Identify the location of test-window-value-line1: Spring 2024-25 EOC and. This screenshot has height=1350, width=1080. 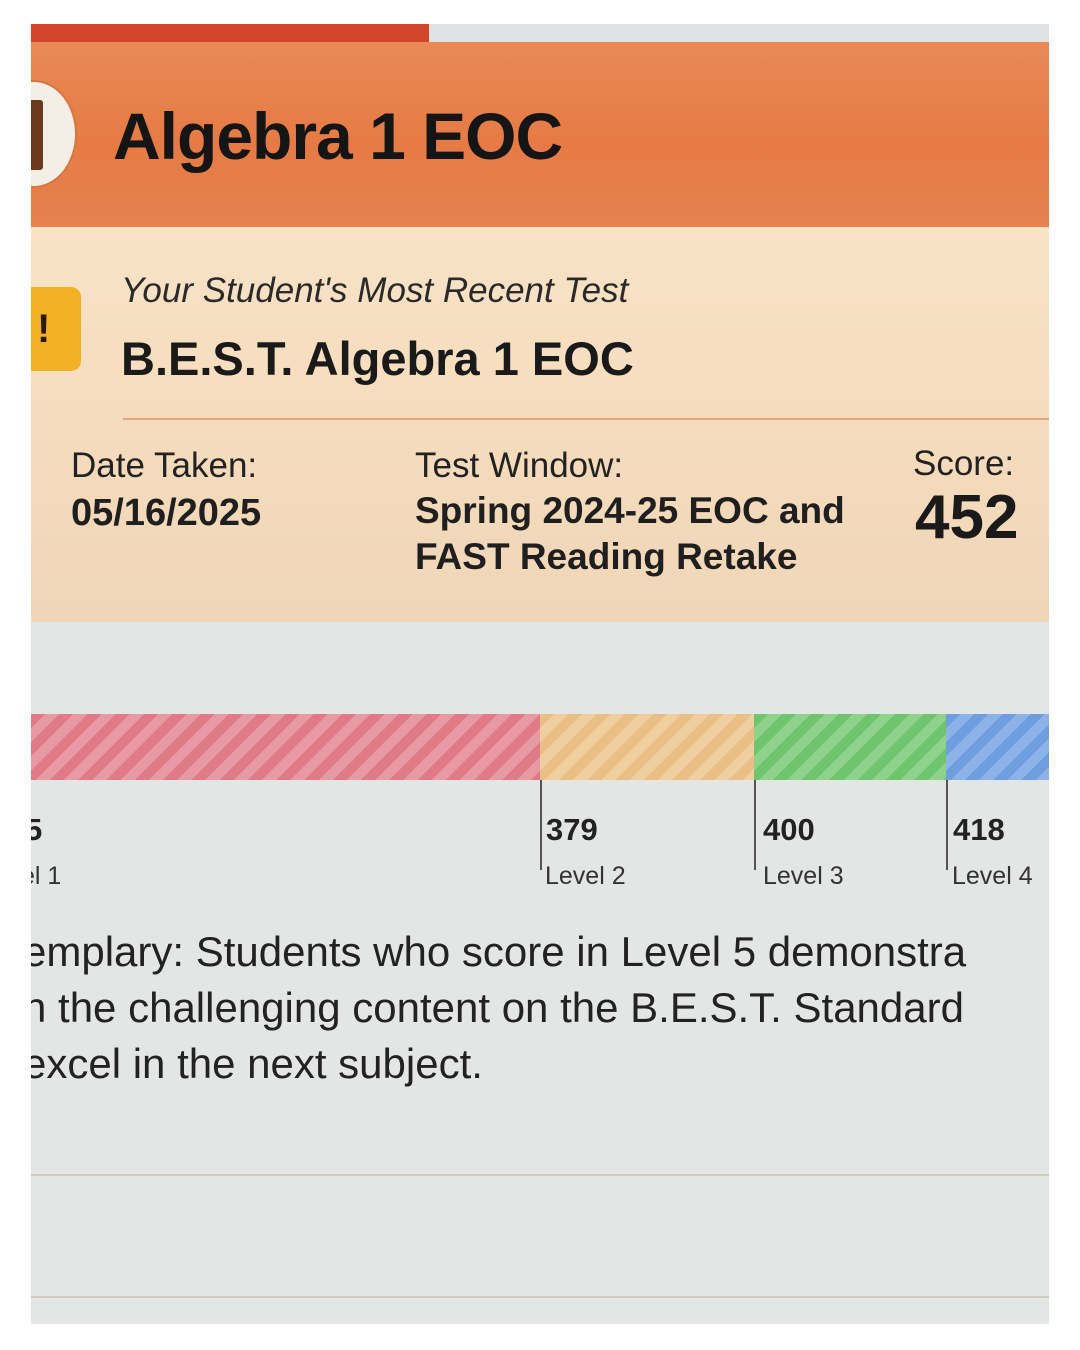
(630, 510).